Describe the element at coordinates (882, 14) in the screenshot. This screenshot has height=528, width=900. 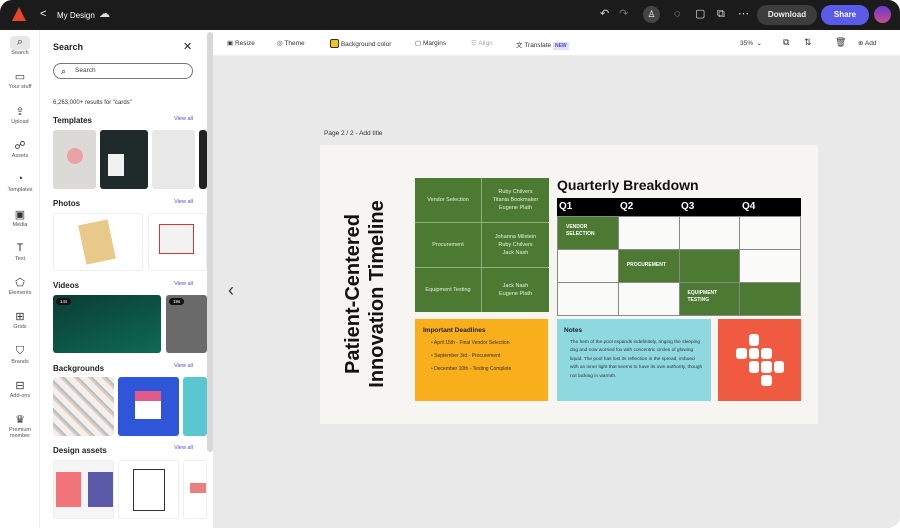
I see `avatar` at that location.